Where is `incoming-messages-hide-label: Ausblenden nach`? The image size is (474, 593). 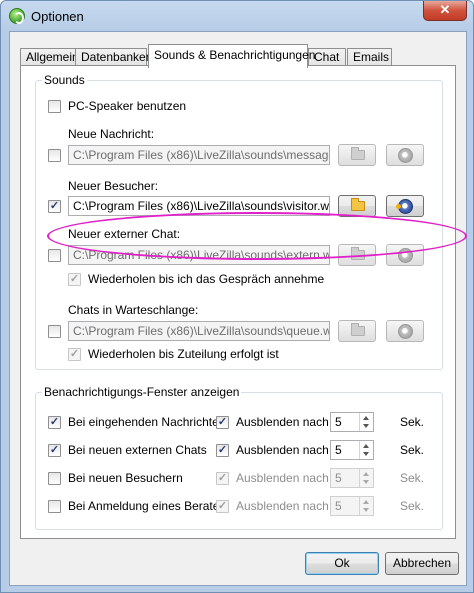
incoming-messages-hide-label: Ausblenden nach is located at coordinates (282, 422).